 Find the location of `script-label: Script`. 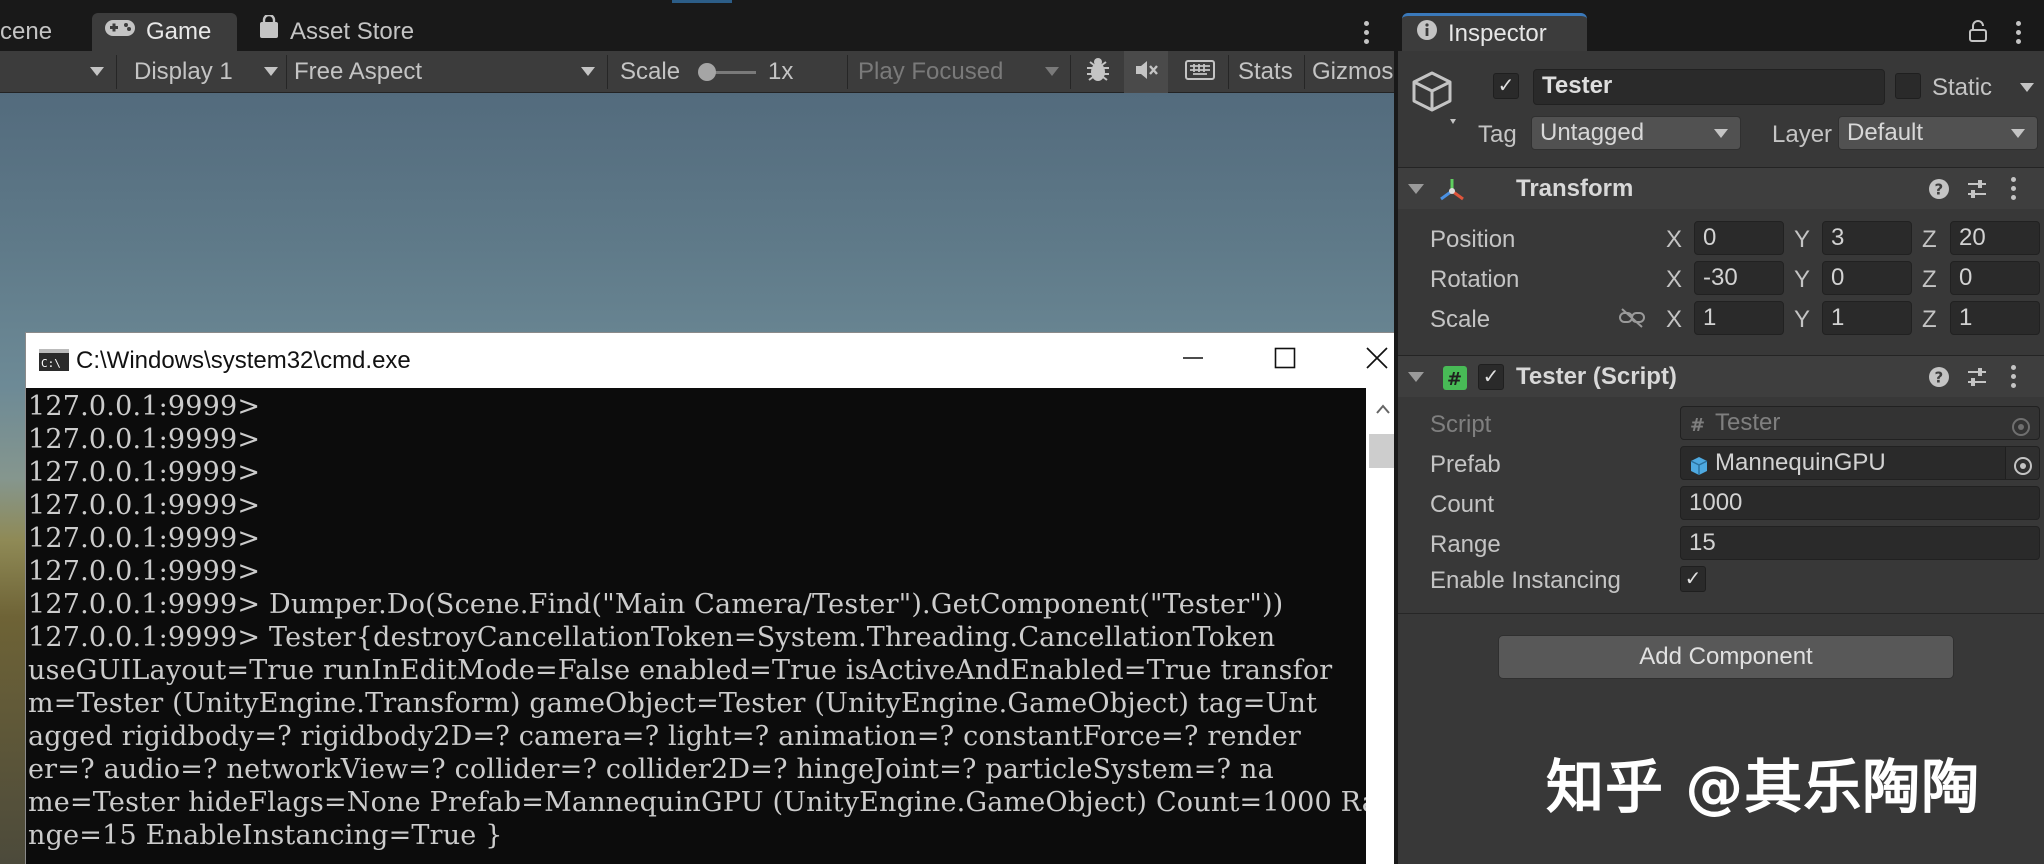

script-label: Script is located at coordinates (1461, 424).